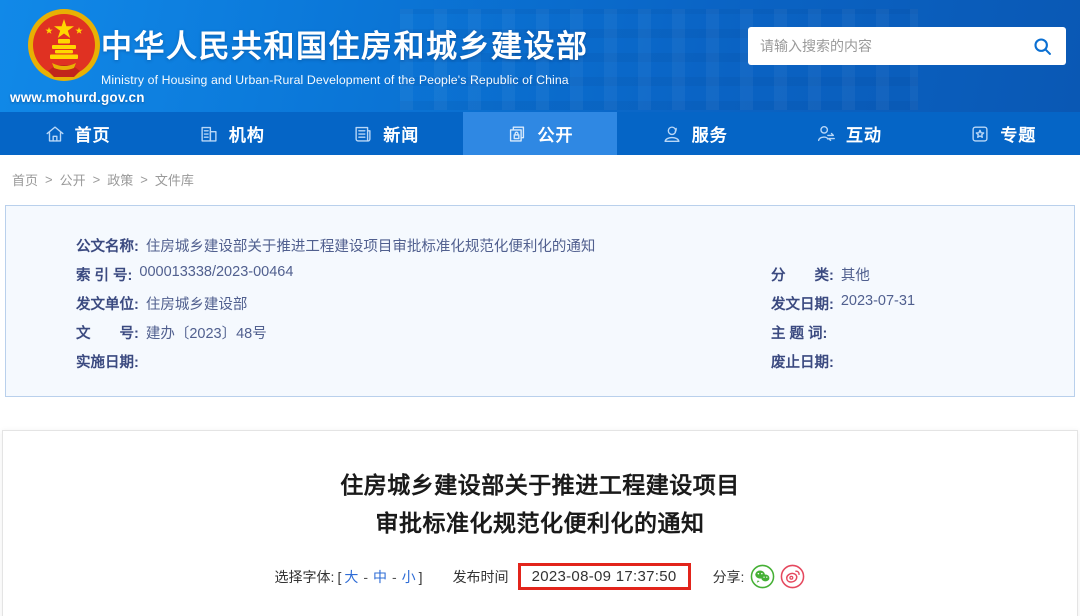 This screenshot has width=1080, height=616. I want to click on meta-row: 公文名称: 住房城乡建设部关于推进工程建设项目审批标准化规范化便利化的通知, so click(540, 245).